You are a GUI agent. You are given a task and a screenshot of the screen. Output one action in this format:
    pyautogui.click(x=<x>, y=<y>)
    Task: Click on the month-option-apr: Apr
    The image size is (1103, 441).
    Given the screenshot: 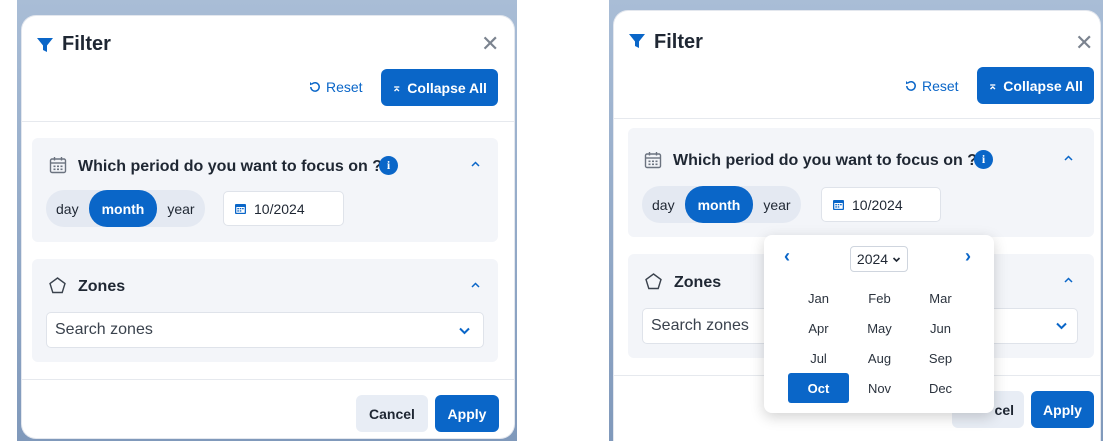 What is the action you would take?
    pyautogui.click(x=818, y=328)
    